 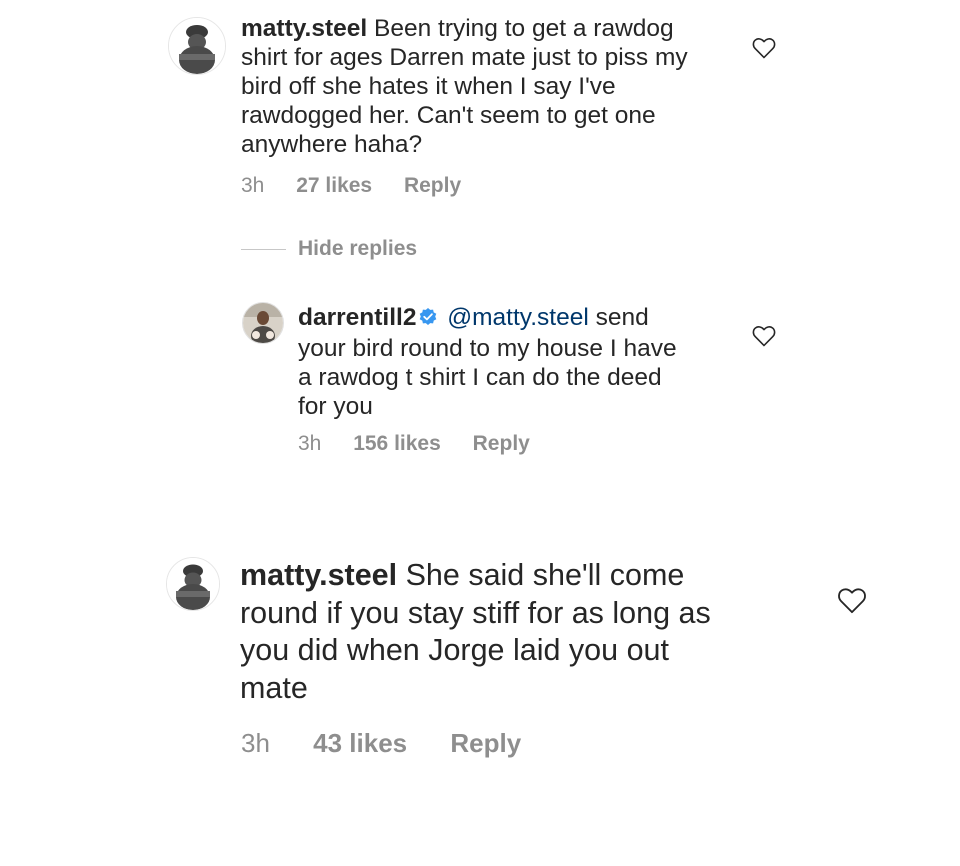 What do you see at coordinates (622, 317) in the screenshot?
I see `comment-body-line: send` at bounding box center [622, 317].